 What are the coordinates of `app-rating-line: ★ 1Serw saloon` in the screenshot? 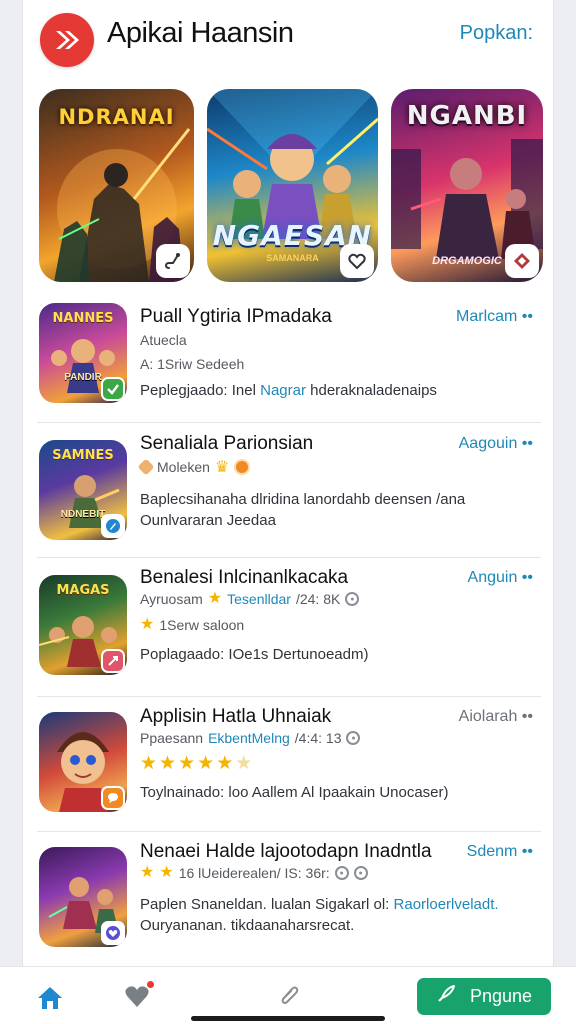 It's located at (192, 625).